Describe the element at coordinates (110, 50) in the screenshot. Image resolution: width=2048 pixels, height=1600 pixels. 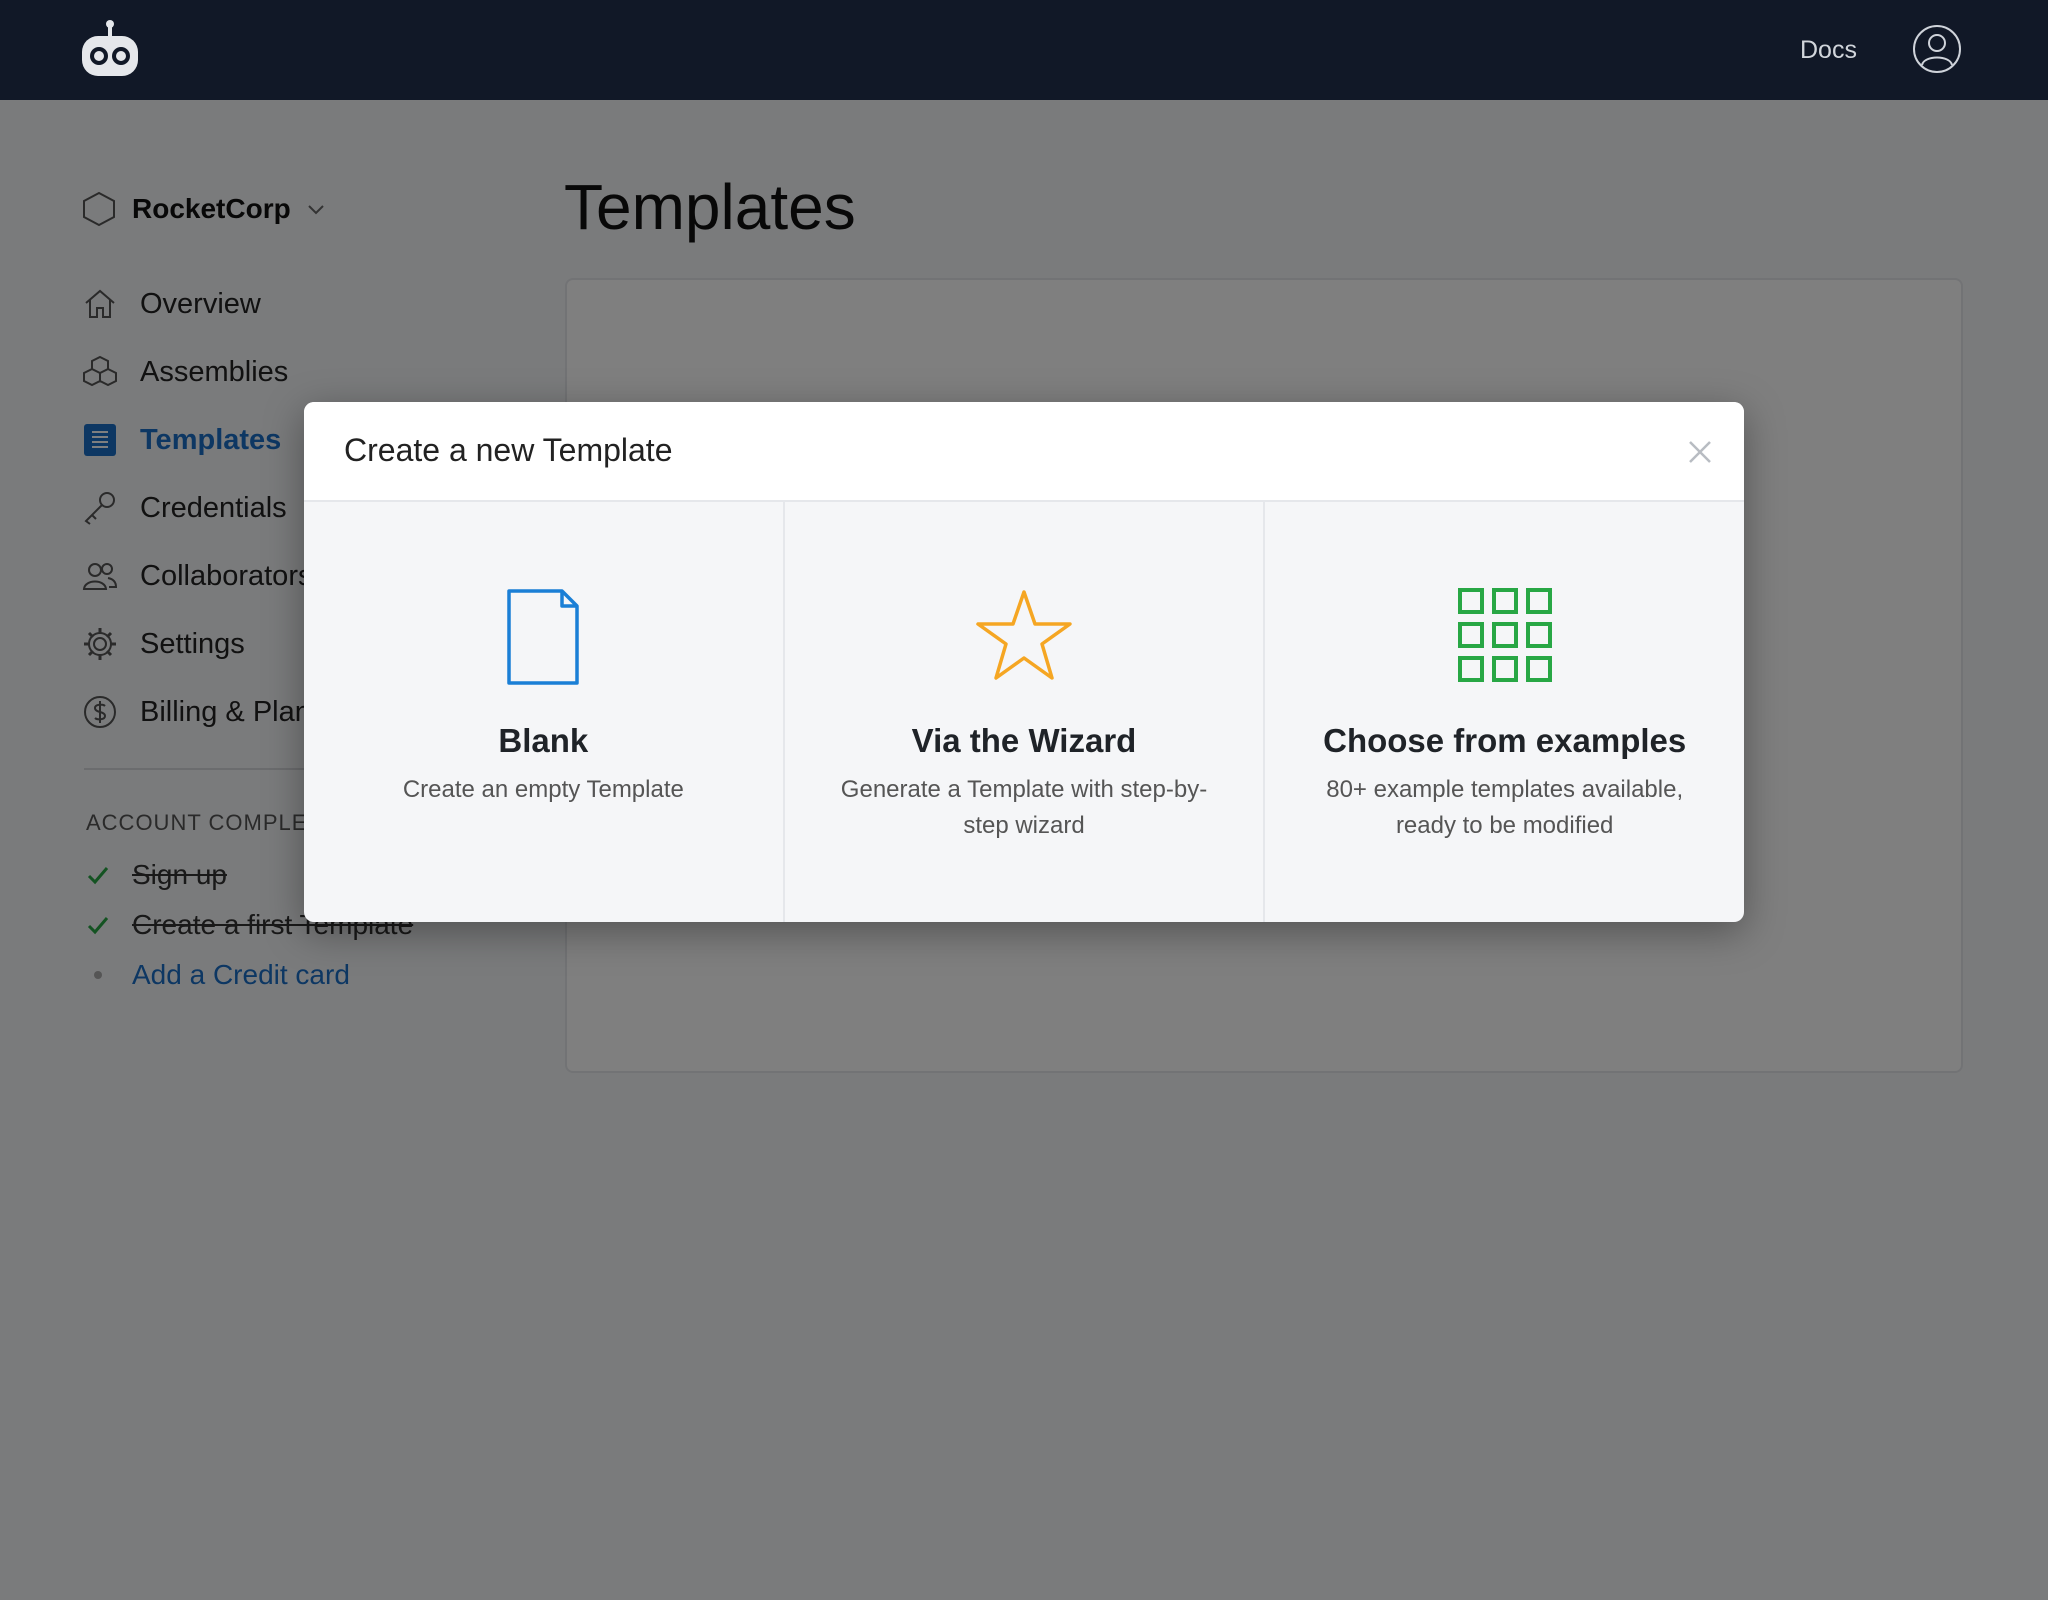
I see `robot-logo-icon` at that location.